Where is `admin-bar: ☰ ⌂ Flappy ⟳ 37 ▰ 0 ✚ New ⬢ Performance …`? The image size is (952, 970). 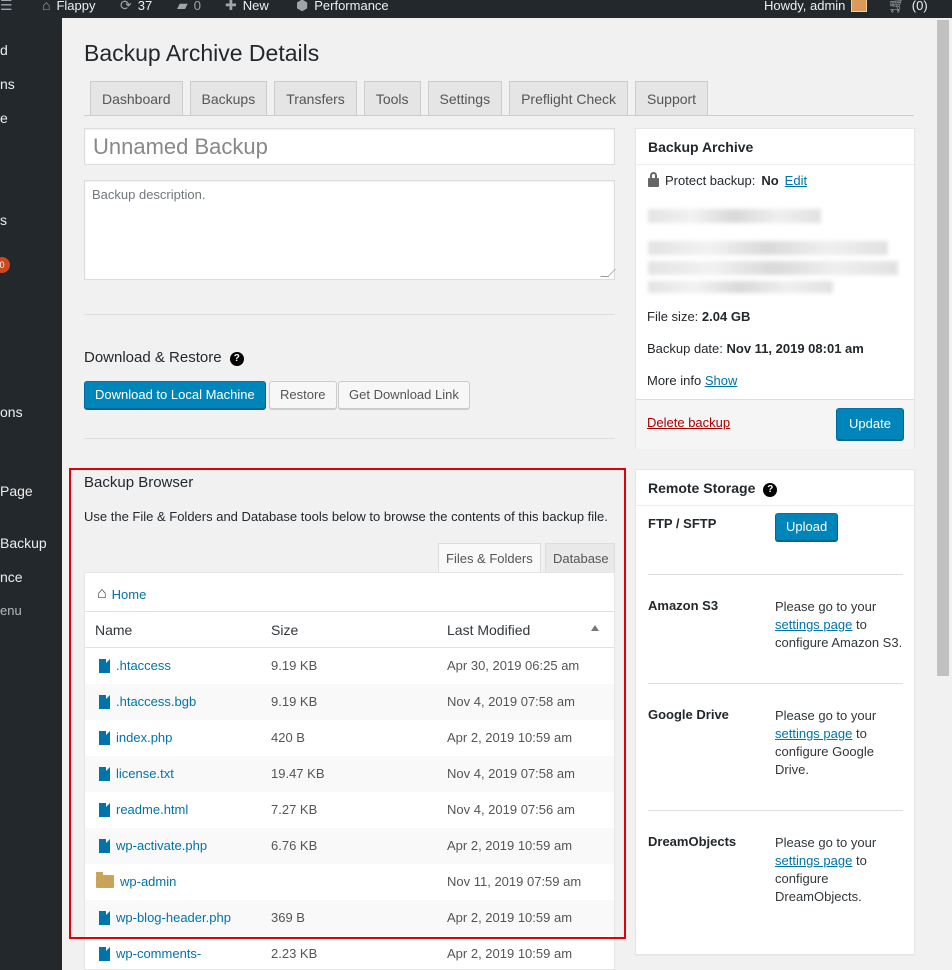 admin-bar: ☰ ⌂ Flappy ⟳ 37 ▰ 0 ✚ New ⬢ Performance … is located at coordinates (476, 9).